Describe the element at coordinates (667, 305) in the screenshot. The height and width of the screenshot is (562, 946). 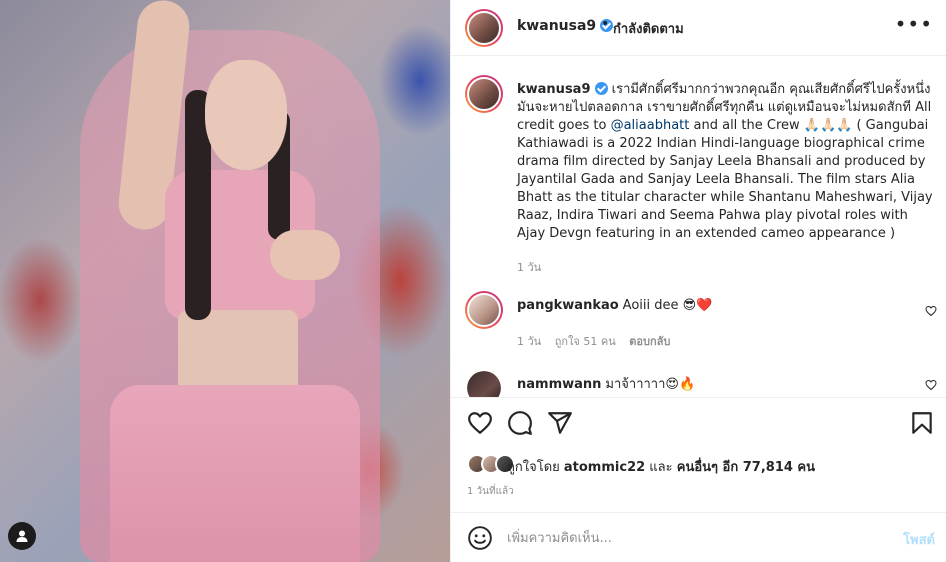
I see `comment-body: Aoiii dee 😎❤️` at that location.